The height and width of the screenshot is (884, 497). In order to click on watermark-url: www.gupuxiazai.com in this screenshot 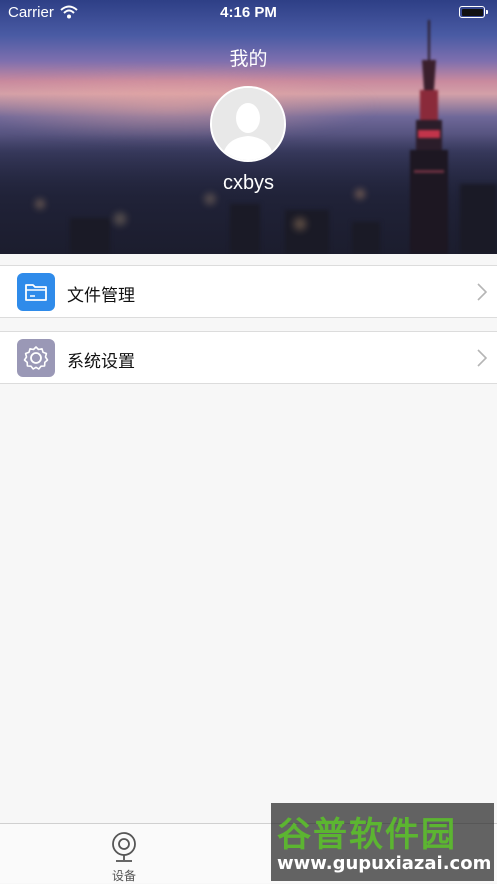, I will do `click(384, 863)`.